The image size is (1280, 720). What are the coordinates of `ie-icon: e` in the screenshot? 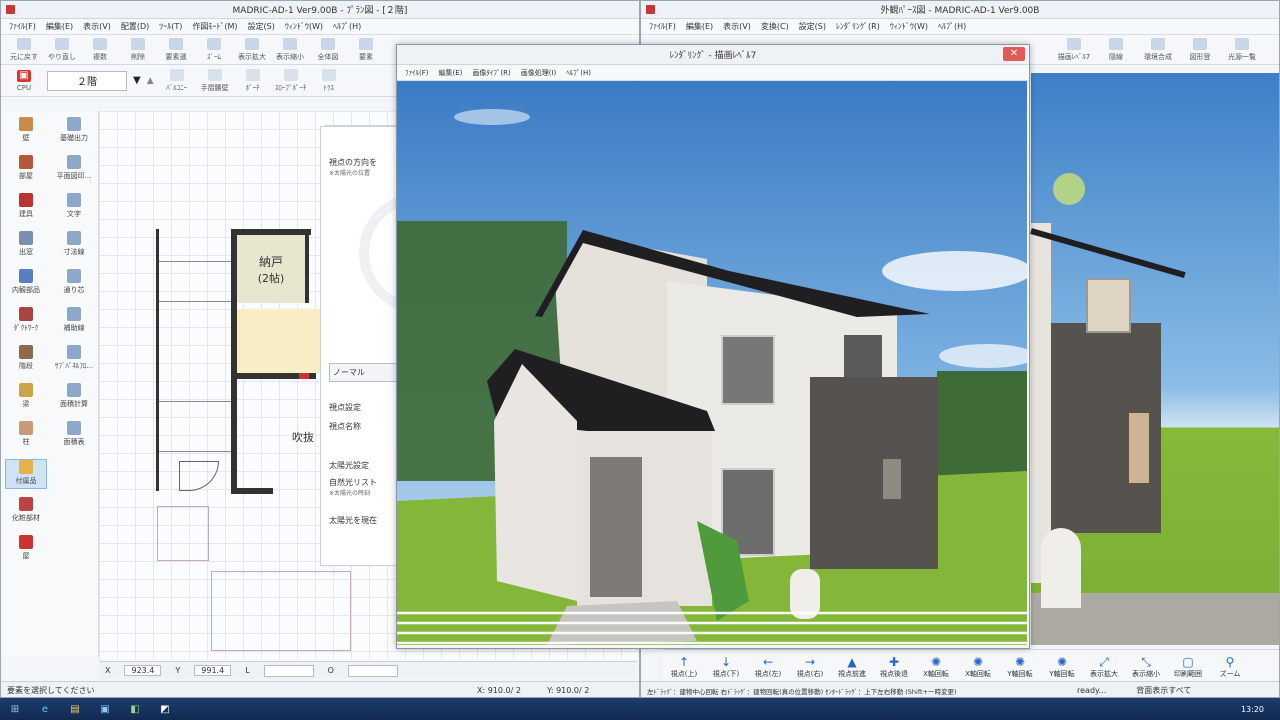 It's located at (45, 709).